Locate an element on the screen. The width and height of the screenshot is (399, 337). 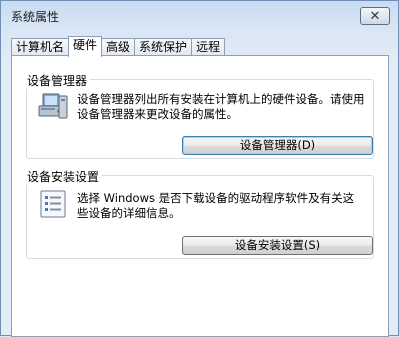
close-icon: ✕ is located at coordinates (375, 16).